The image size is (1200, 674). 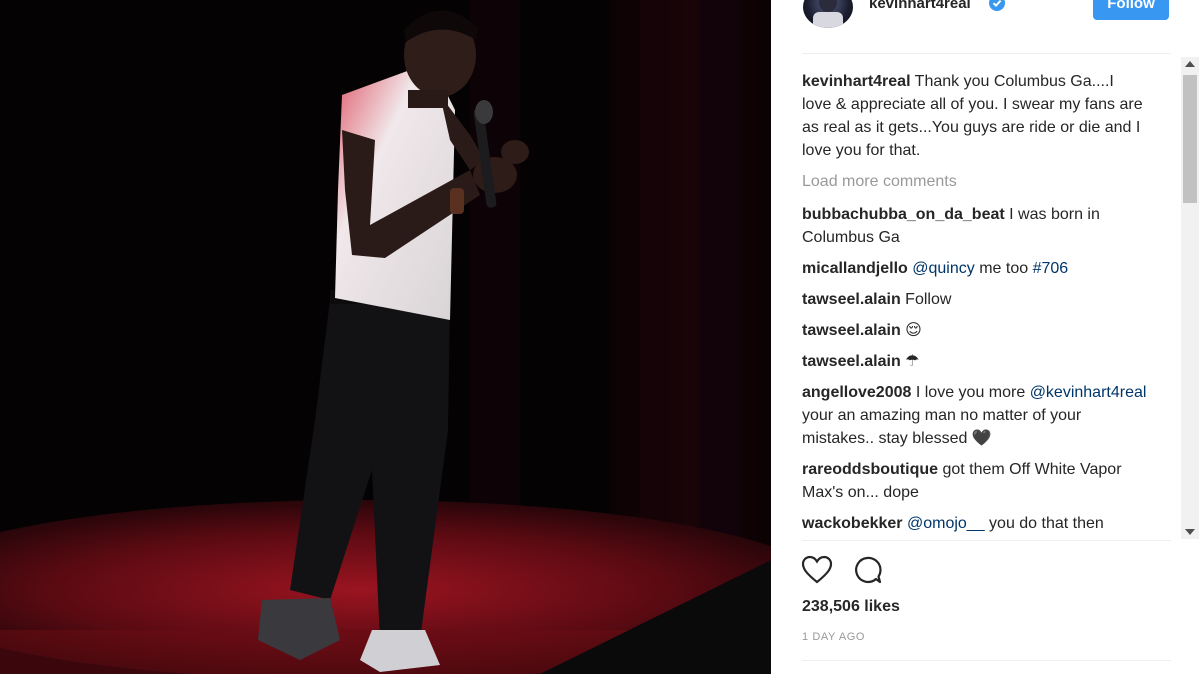 What do you see at coordinates (852, 523) in the screenshot?
I see `comment-username: wackobekker` at bounding box center [852, 523].